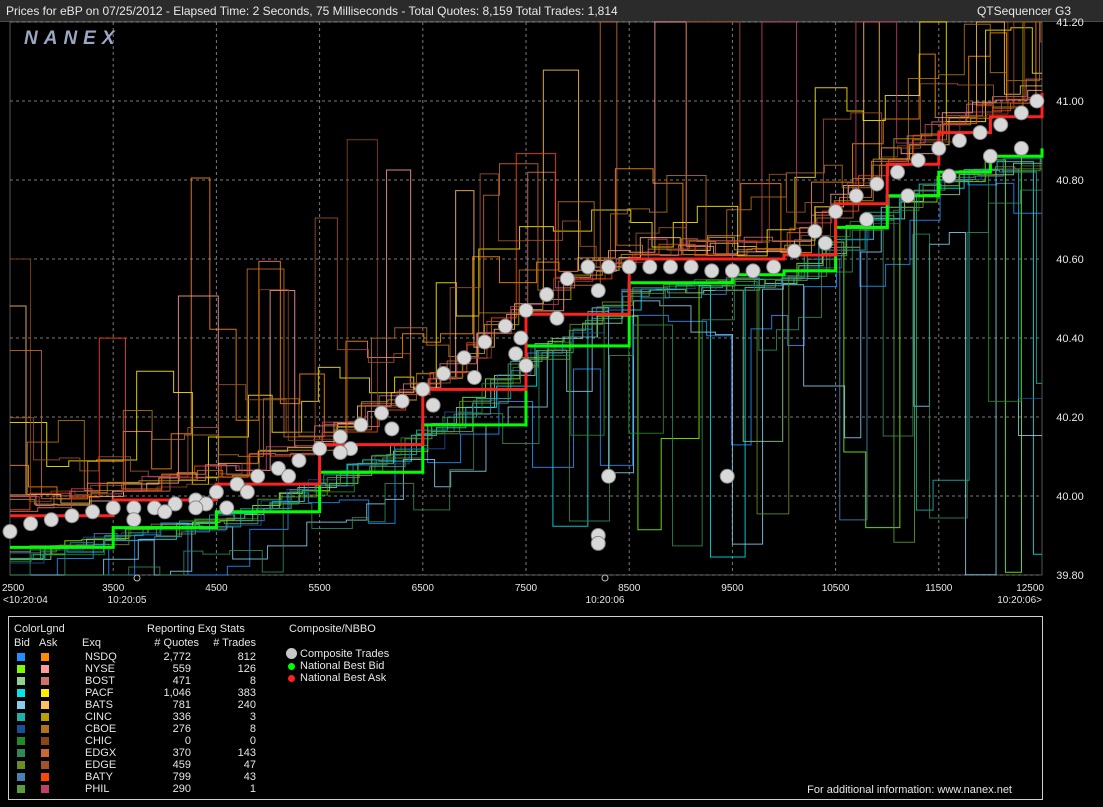 This screenshot has height=807, width=1103. Describe the element at coordinates (526, 588) in the screenshot. I see `x-tick-label: 7500` at that location.